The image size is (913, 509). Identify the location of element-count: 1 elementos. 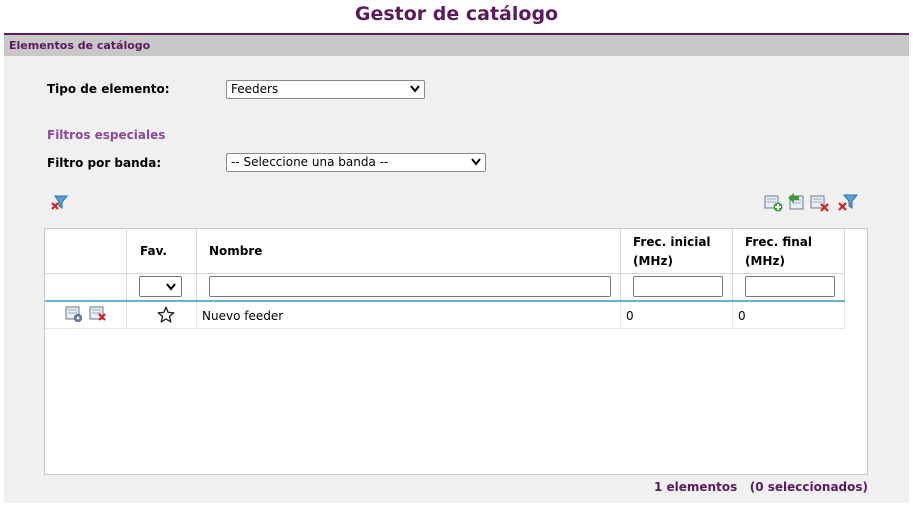
(695, 487).